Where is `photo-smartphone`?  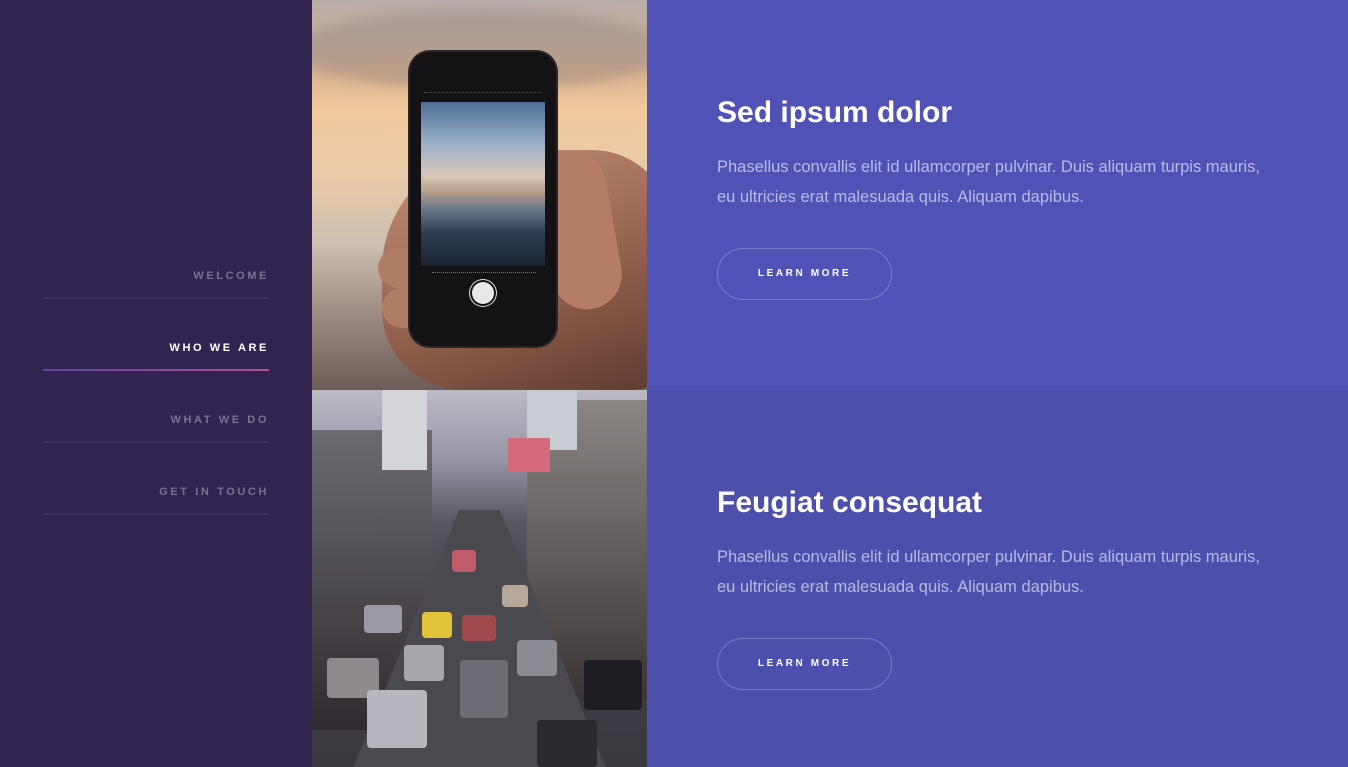
photo-smartphone is located at coordinates (483, 199).